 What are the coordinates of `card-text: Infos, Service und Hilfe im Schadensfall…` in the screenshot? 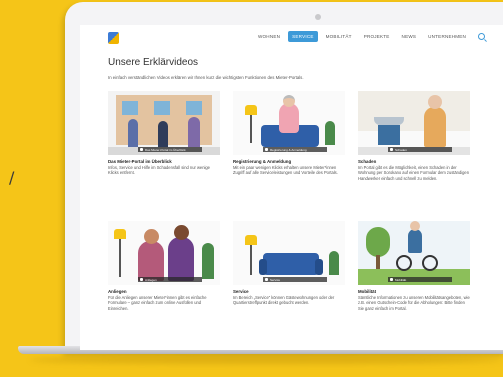 It's located at (159, 170).